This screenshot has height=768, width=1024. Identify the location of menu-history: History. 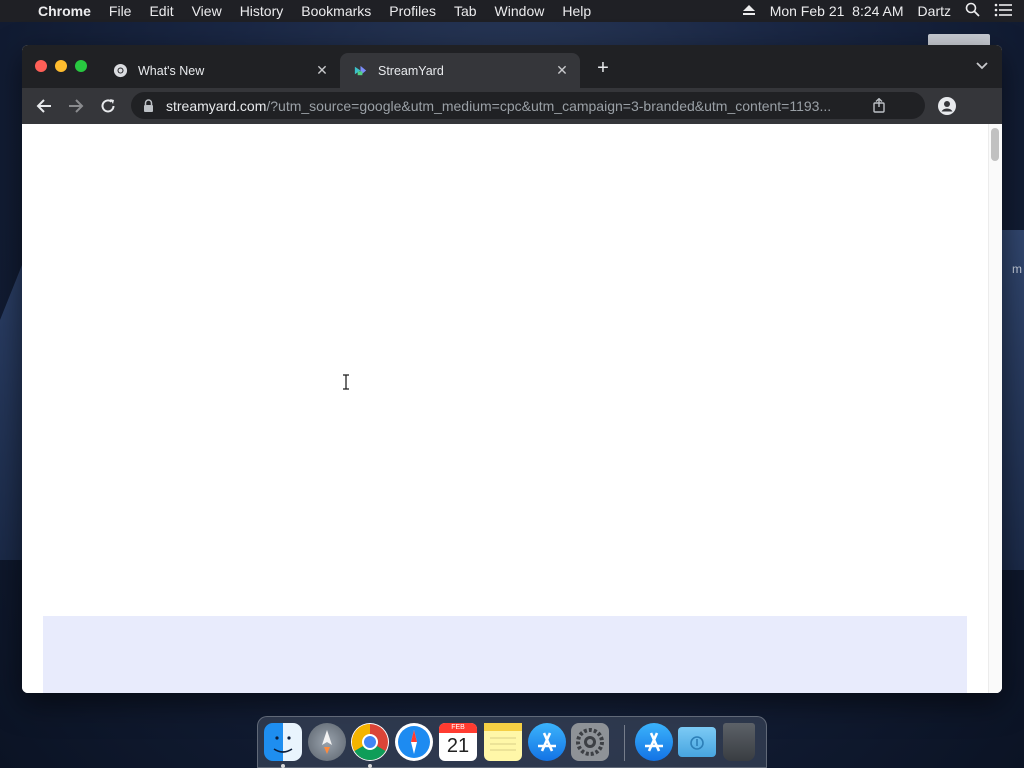
(262, 11).